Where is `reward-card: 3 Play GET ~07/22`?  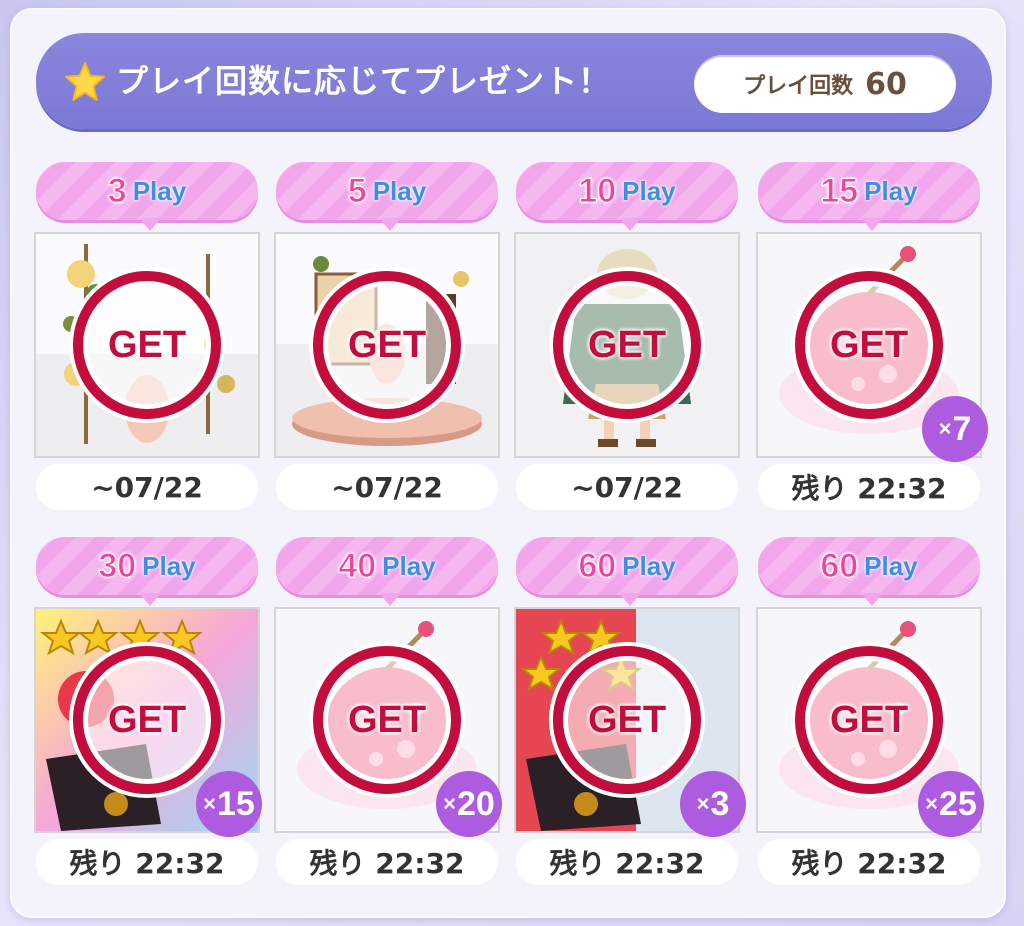 reward-card: 3 Play GET ~07/22 is located at coordinates (149, 336).